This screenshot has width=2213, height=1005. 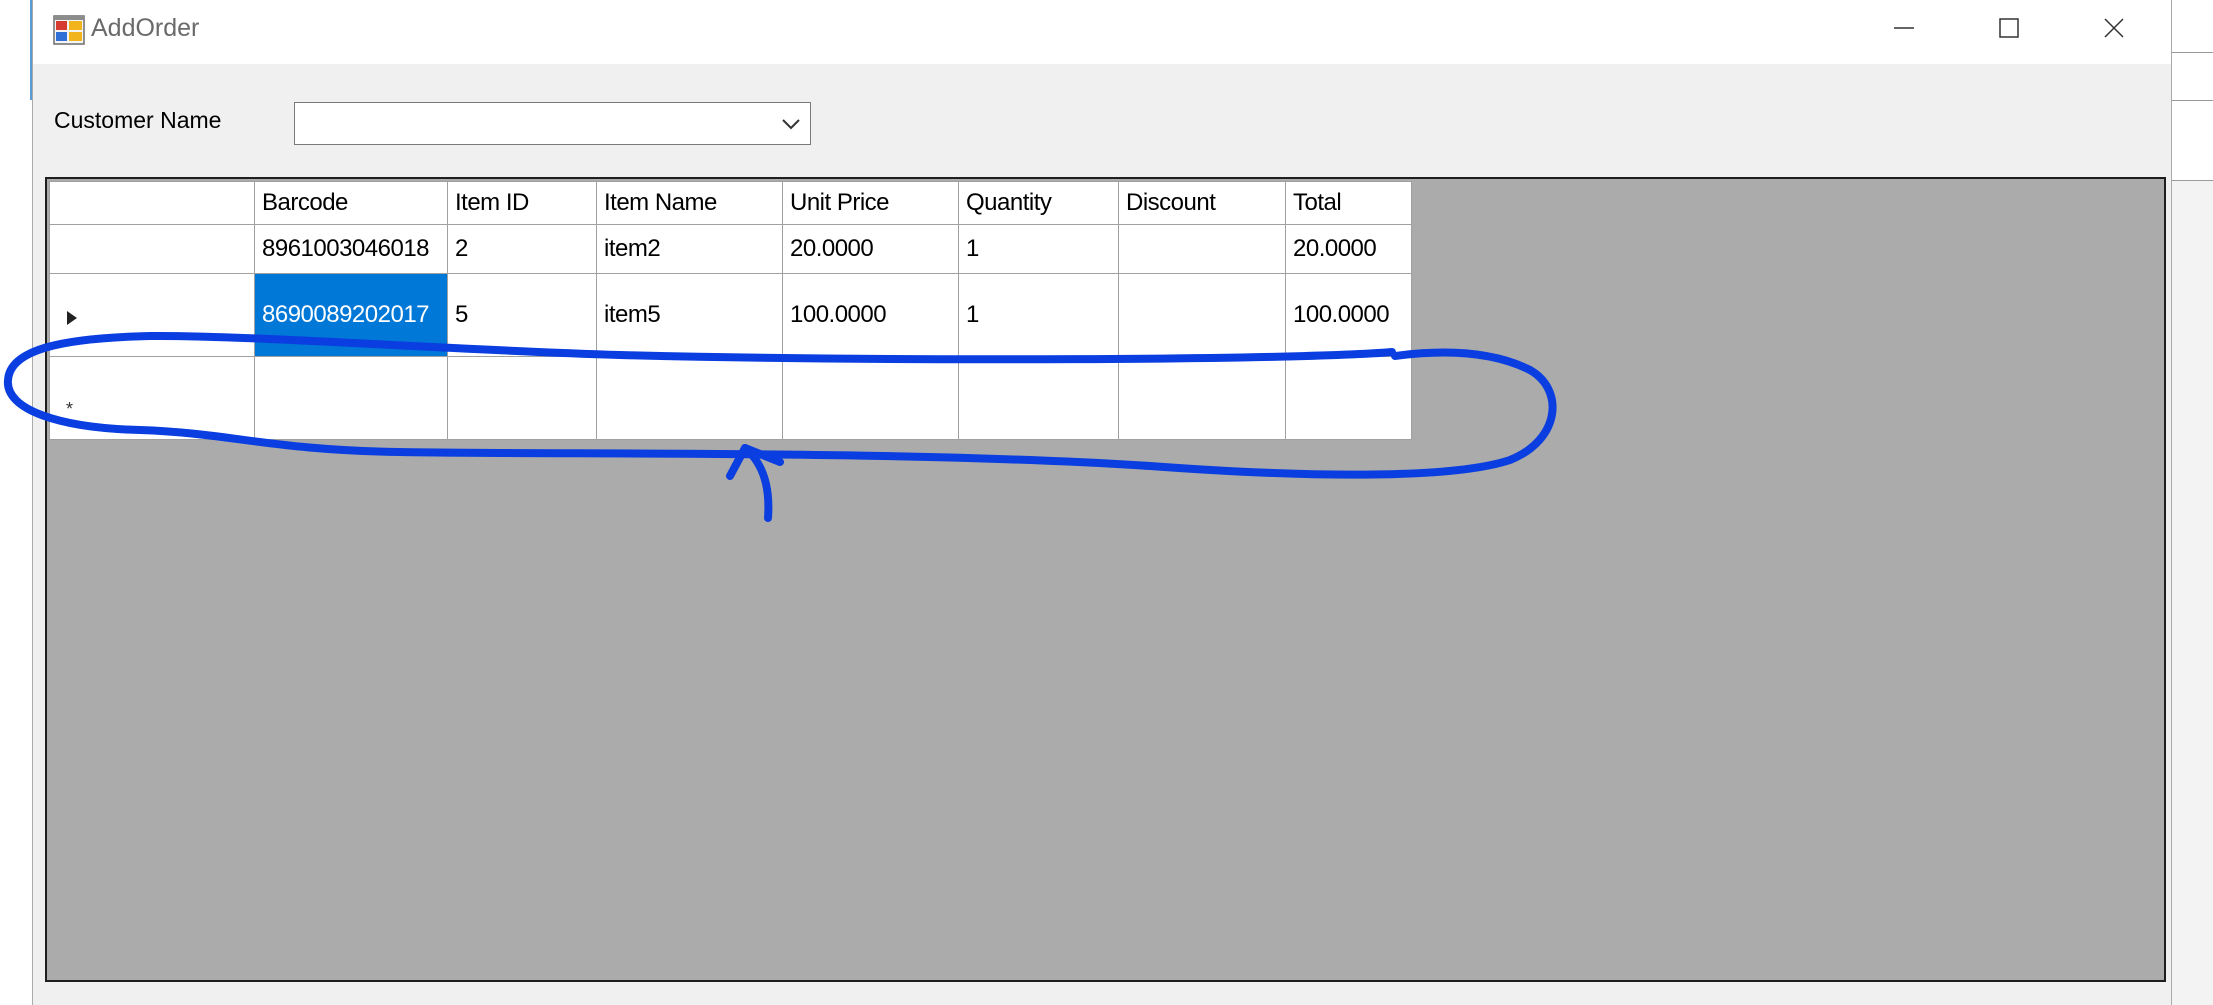 I want to click on column-header-discount: Discount, so click(x=1202, y=203).